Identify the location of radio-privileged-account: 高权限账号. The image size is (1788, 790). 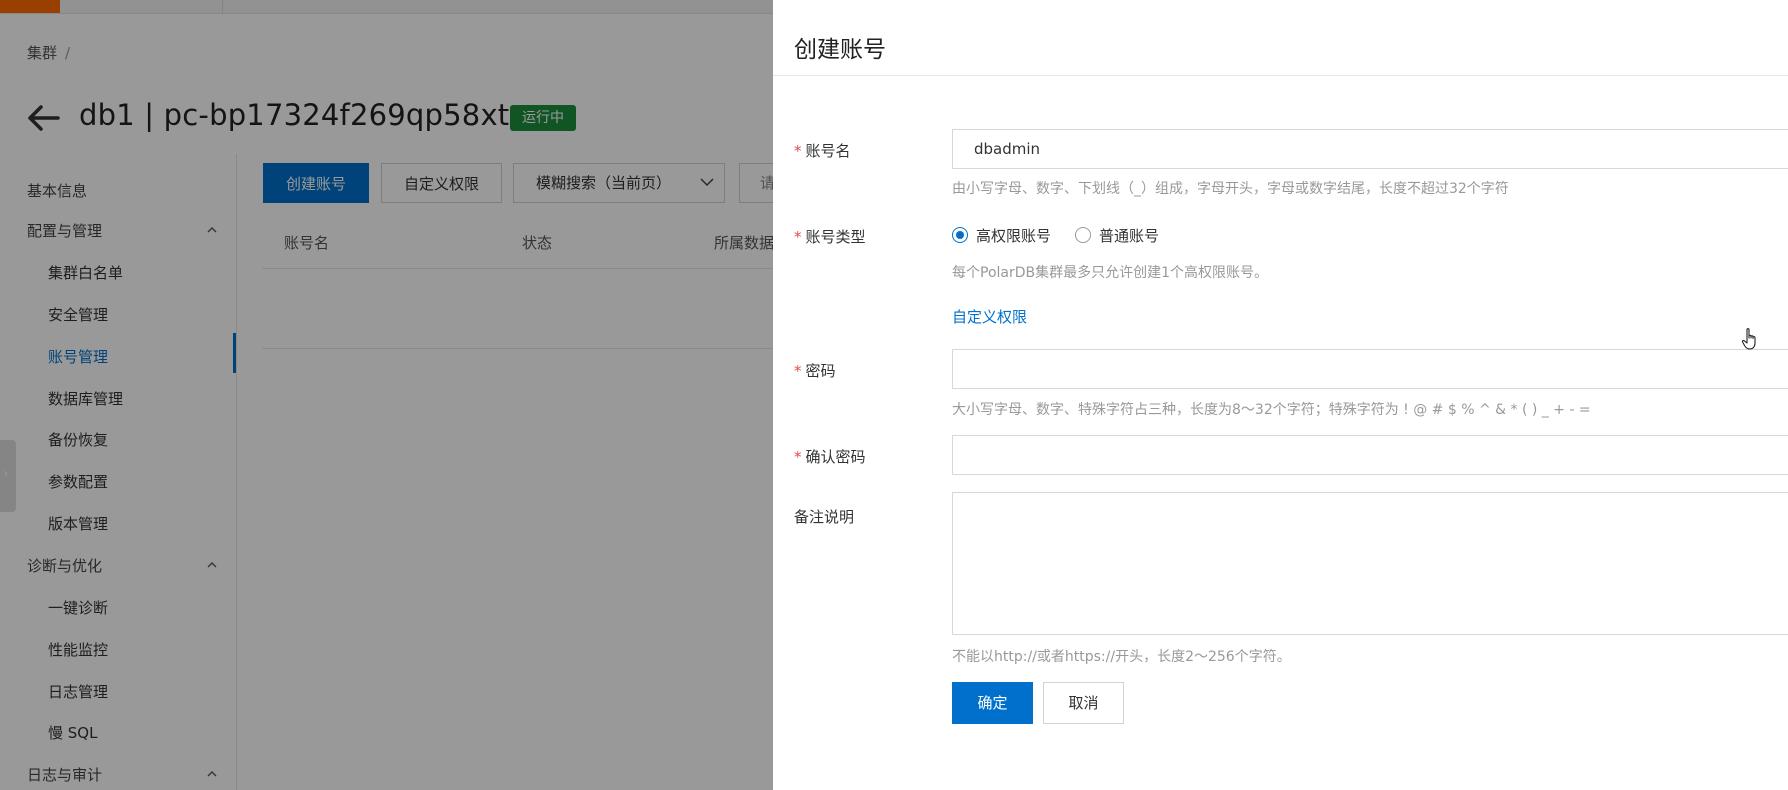
(1001, 236).